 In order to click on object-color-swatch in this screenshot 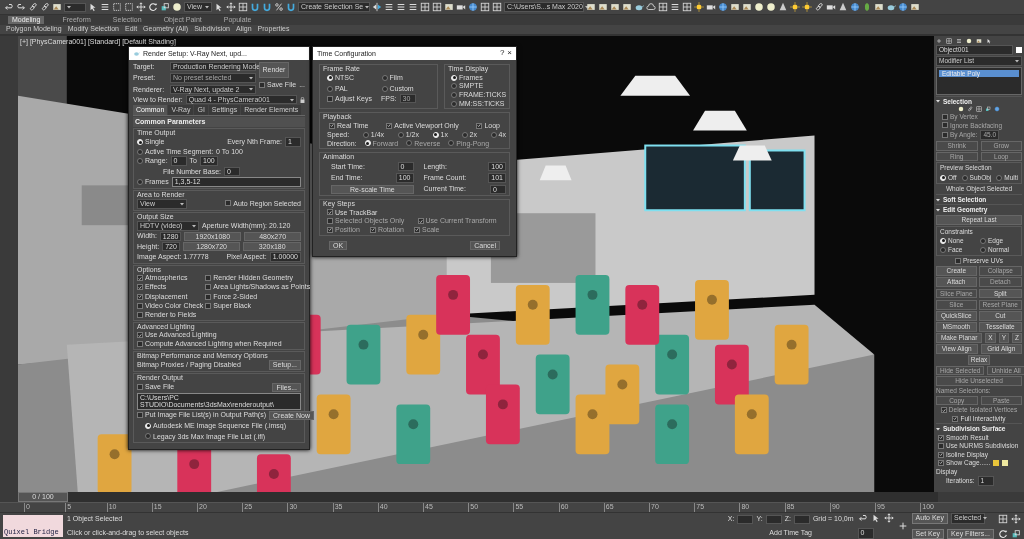, I will do `click(1019, 49)`.